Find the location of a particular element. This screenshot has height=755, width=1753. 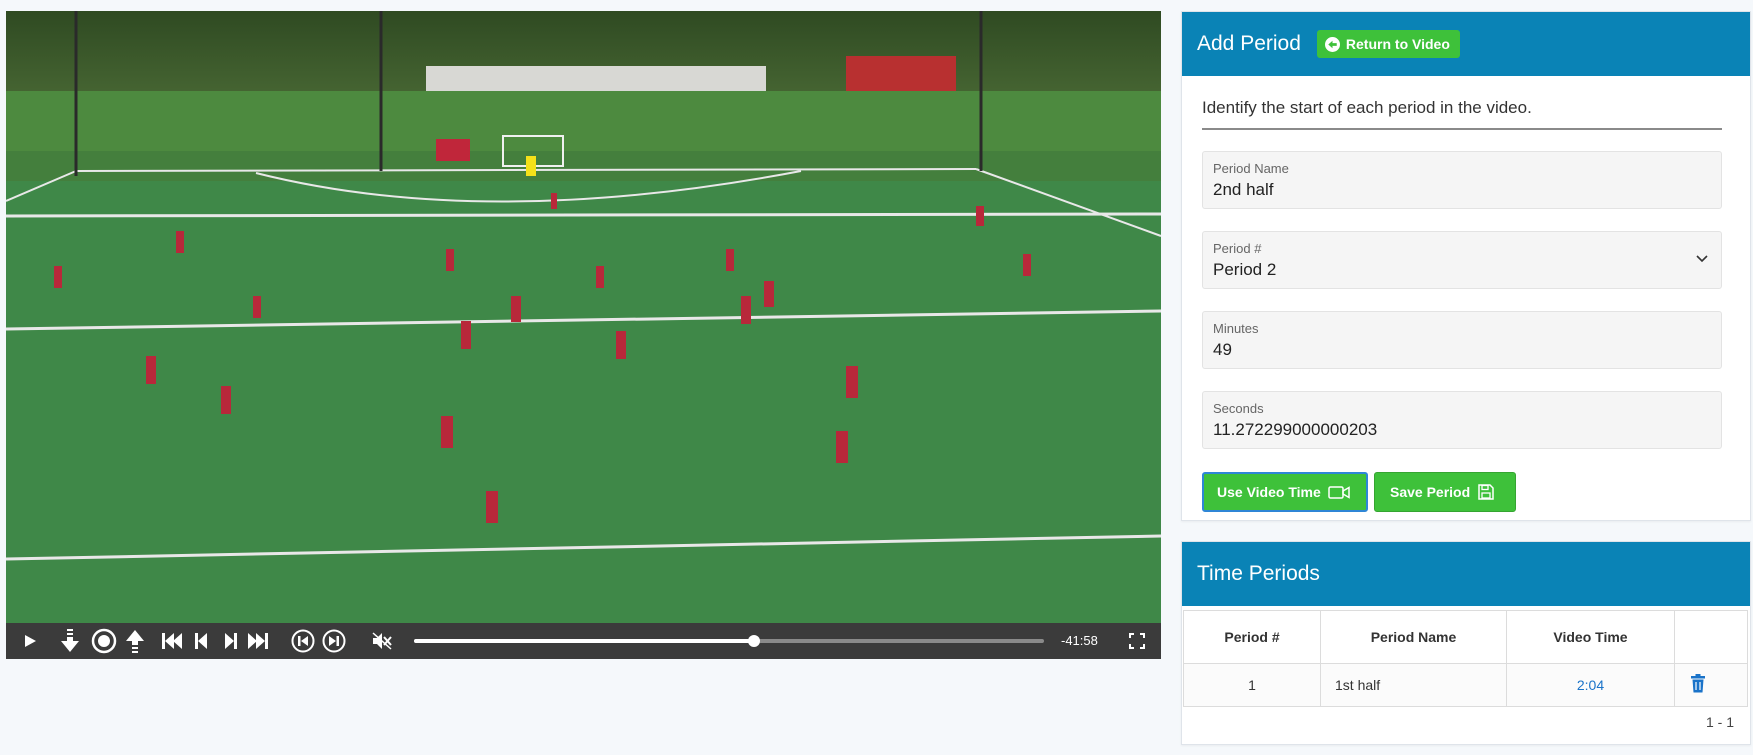

seconds-label: Seconds is located at coordinates (1238, 408).